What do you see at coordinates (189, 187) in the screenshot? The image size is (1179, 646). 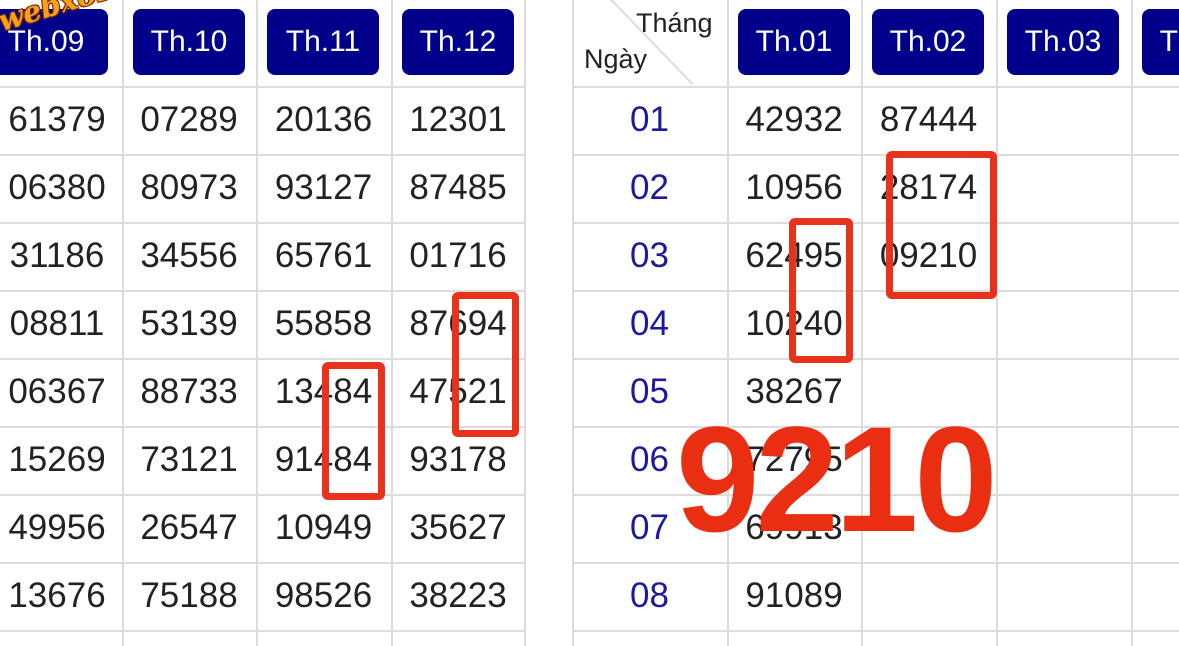 I see `result-cell: 80973` at bounding box center [189, 187].